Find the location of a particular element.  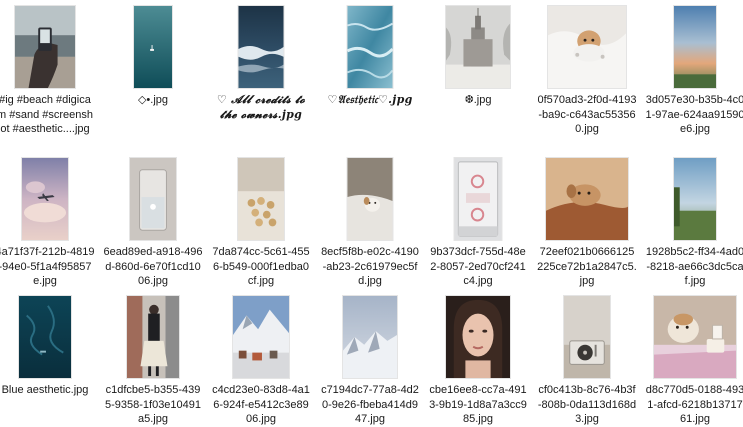

file-name: ◇•.jpg is located at coordinates (153, 100).